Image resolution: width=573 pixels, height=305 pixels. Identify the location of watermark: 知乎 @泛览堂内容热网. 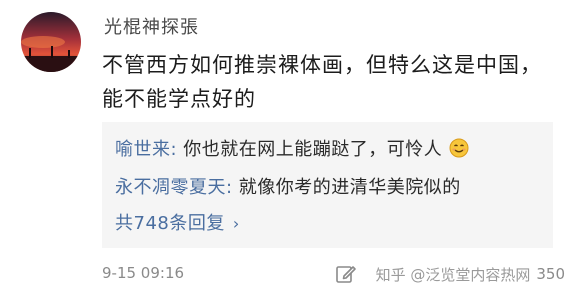
(453, 274).